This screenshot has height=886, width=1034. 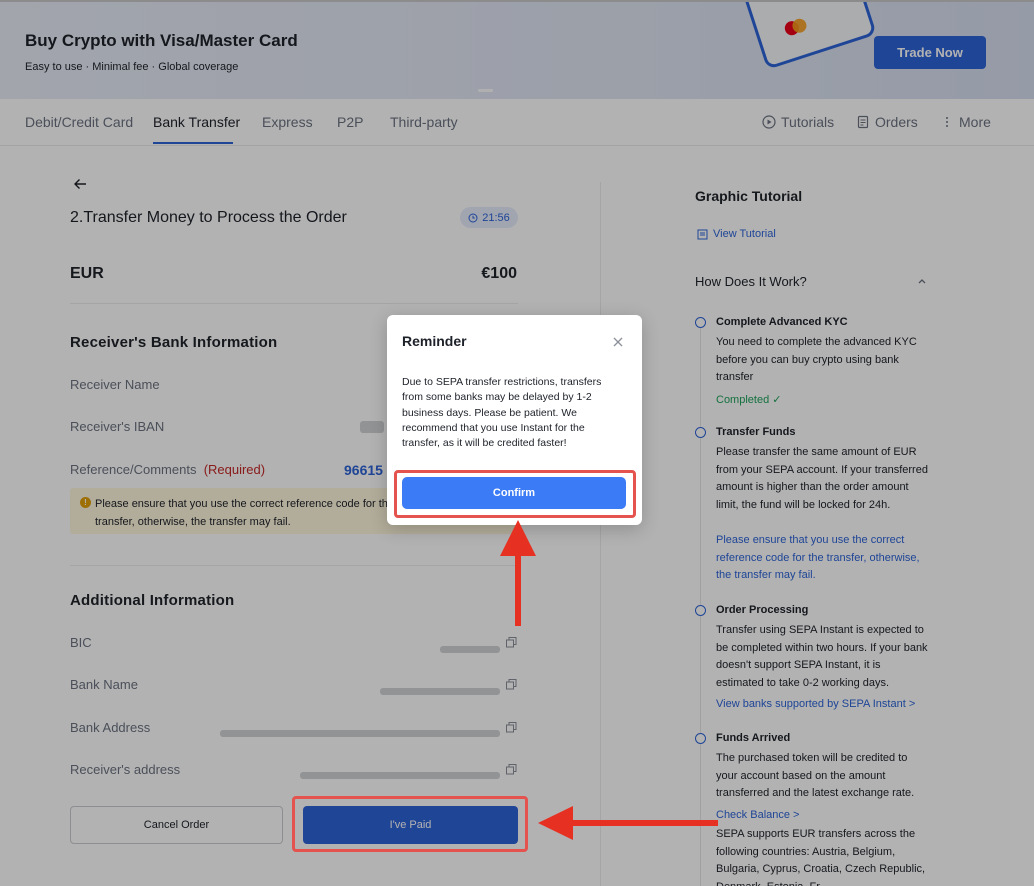 I want to click on left-arrow-icon, so click(x=628, y=823).